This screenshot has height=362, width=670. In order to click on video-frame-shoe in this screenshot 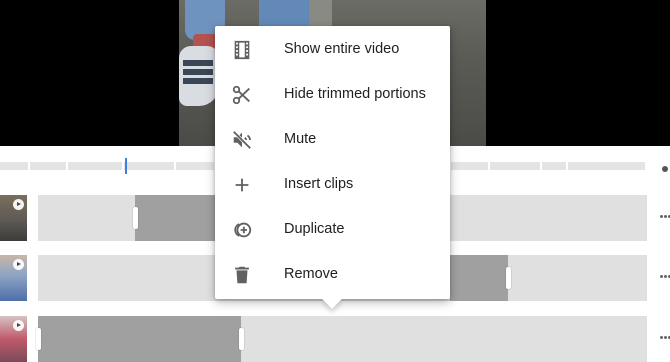, I will do `click(199, 76)`.